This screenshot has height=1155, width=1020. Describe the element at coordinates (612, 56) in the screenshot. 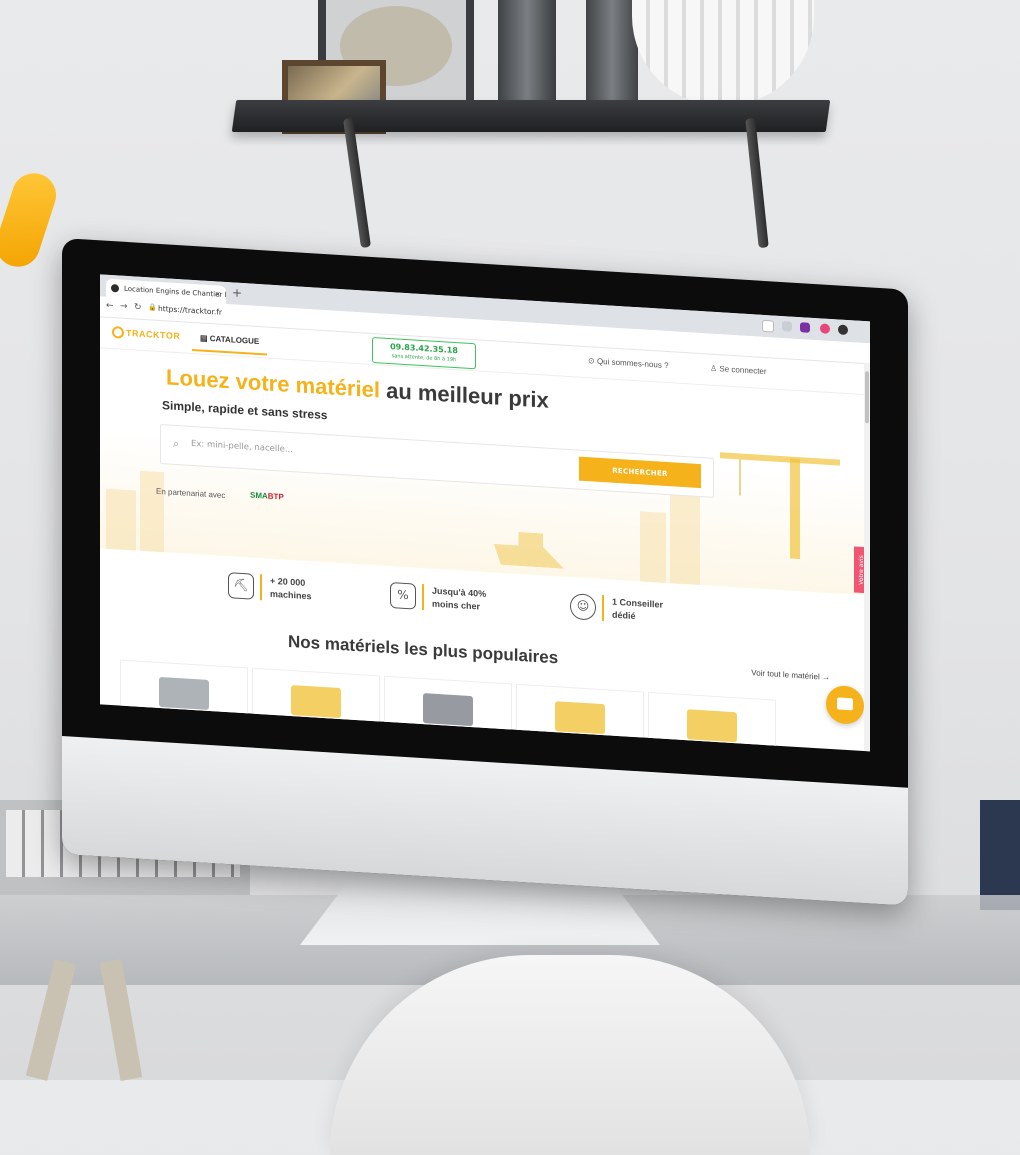

I see `glass-vase` at that location.